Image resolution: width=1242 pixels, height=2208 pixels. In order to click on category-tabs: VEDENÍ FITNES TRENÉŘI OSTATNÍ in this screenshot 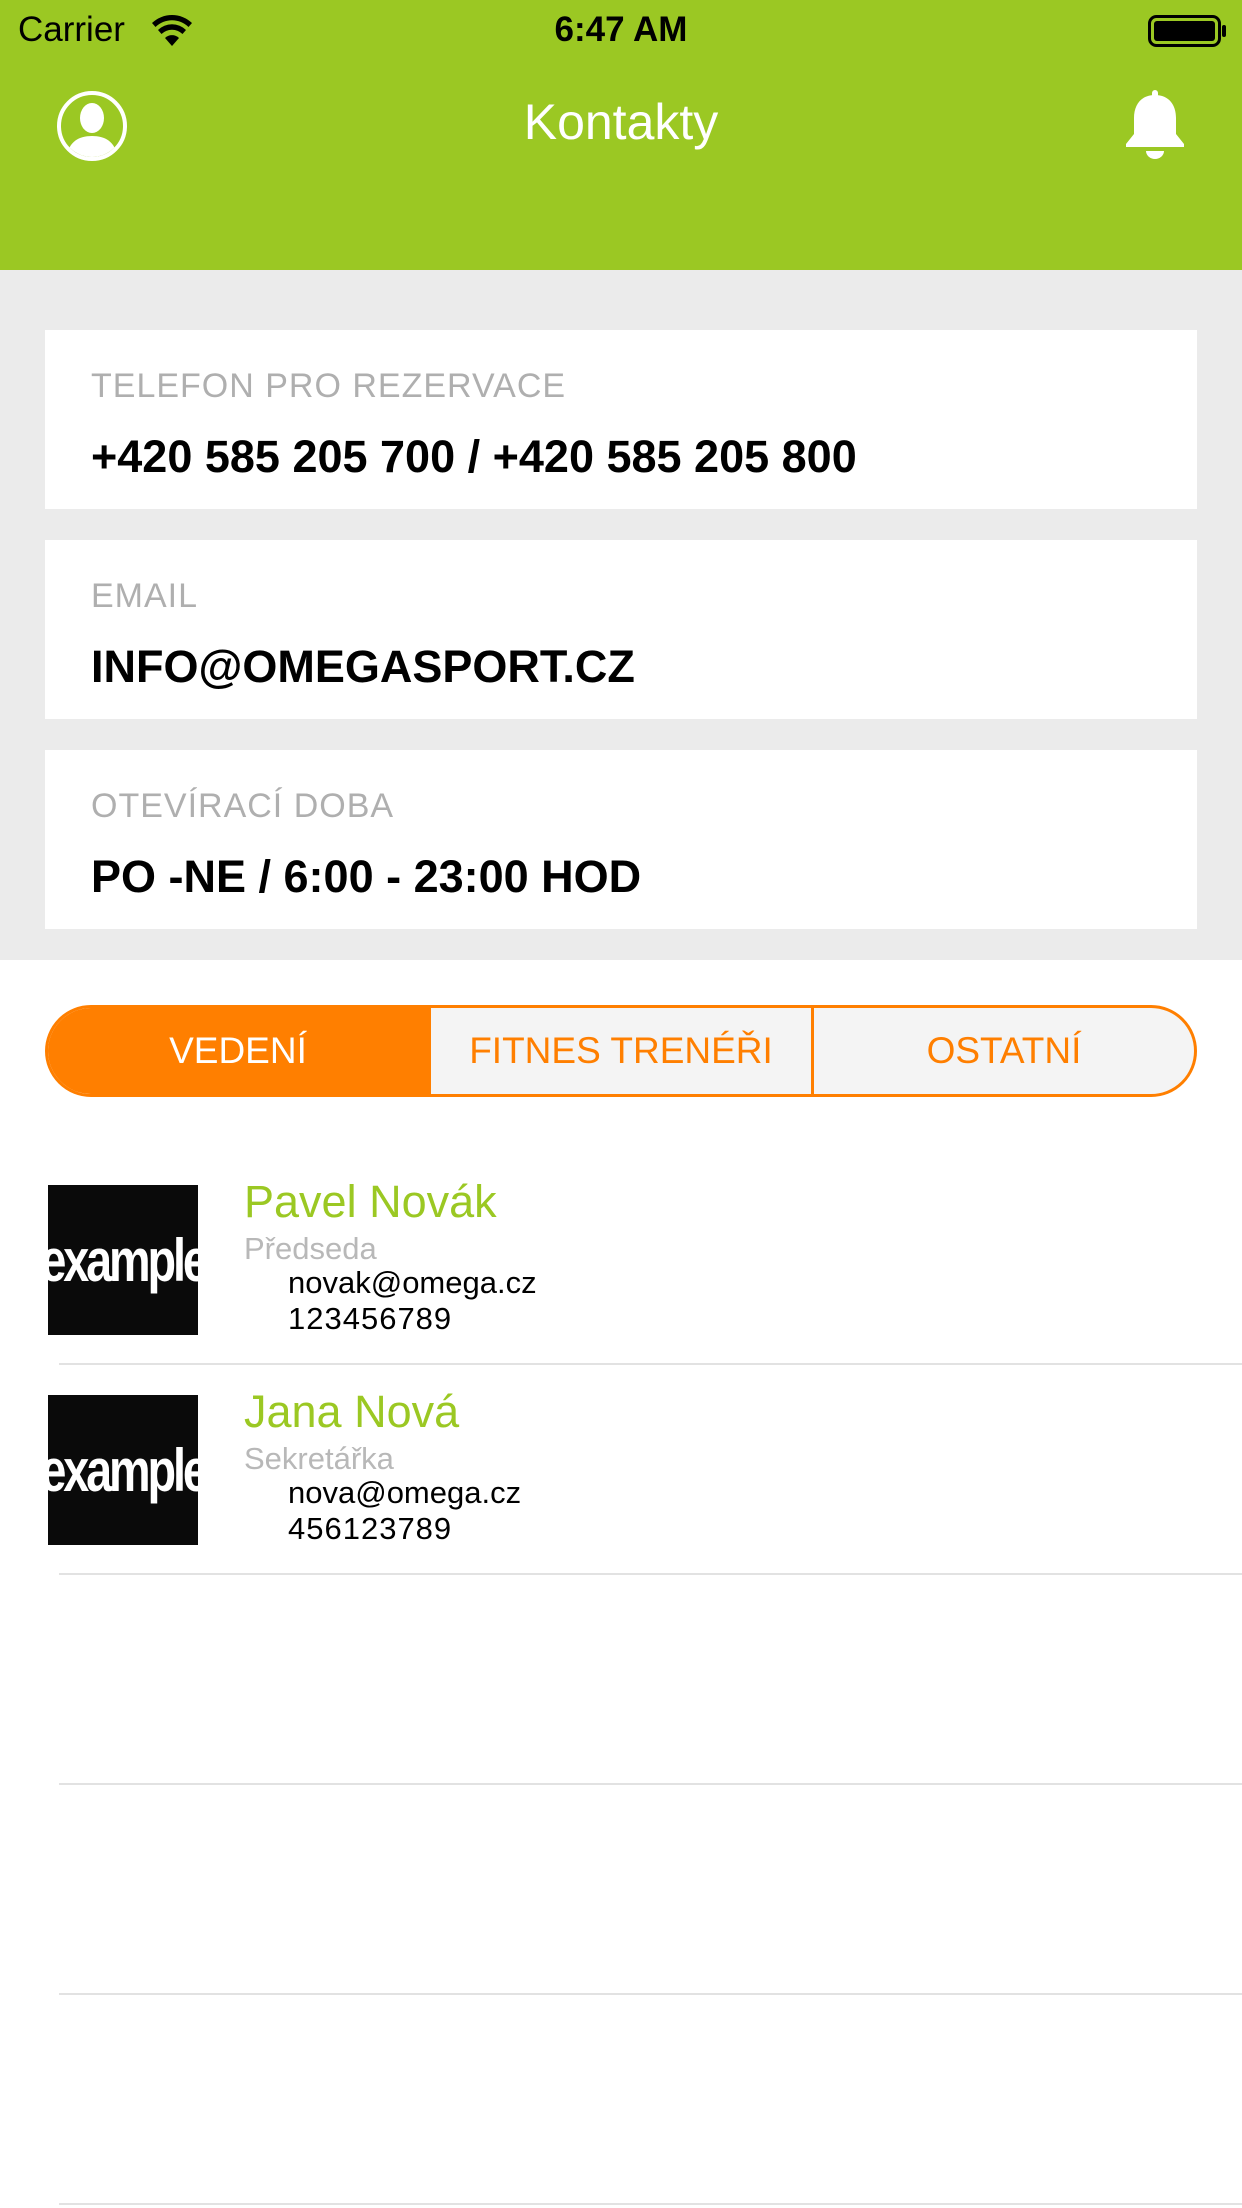, I will do `click(621, 1051)`.